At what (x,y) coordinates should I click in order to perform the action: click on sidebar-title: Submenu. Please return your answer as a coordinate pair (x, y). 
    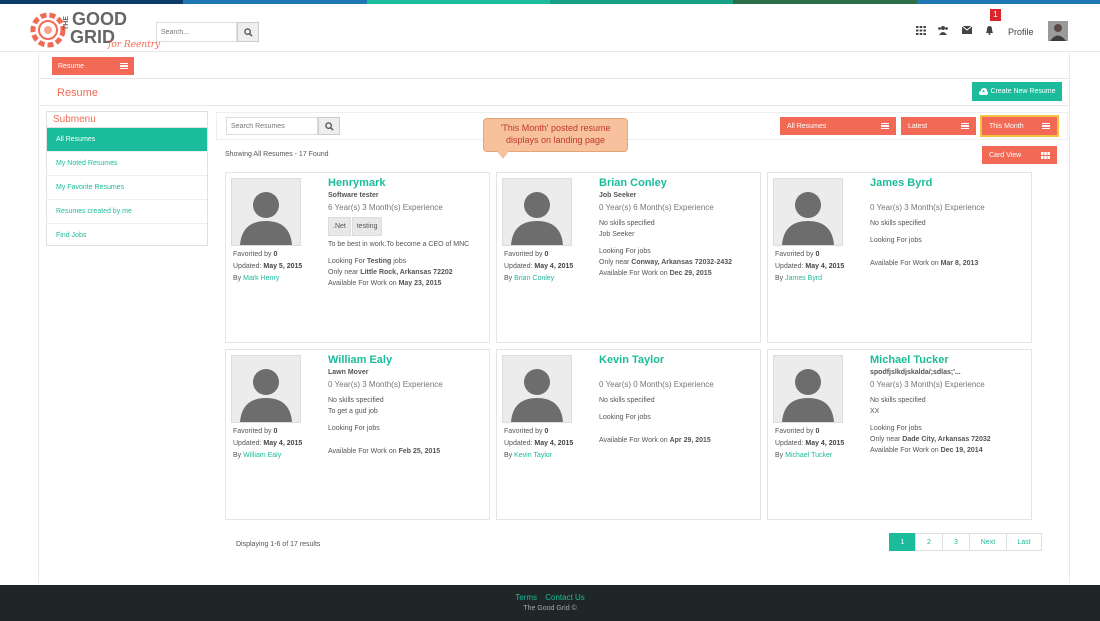
    Looking at the image, I should click on (127, 120).